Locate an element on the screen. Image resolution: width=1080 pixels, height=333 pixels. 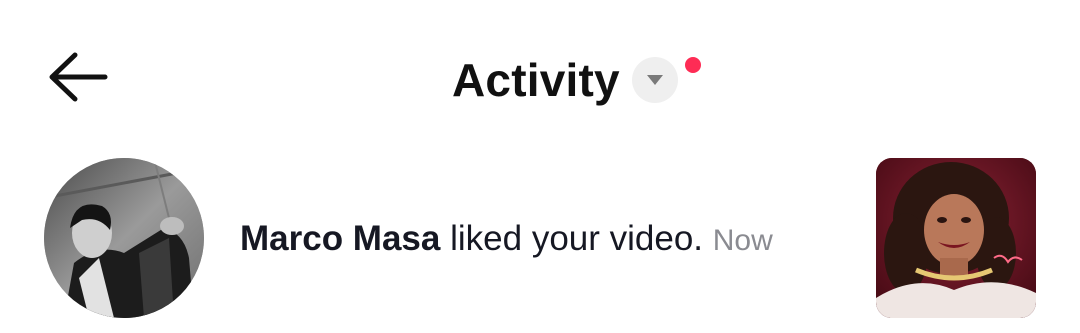
avatar-photo is located at coordinates (124, 238).